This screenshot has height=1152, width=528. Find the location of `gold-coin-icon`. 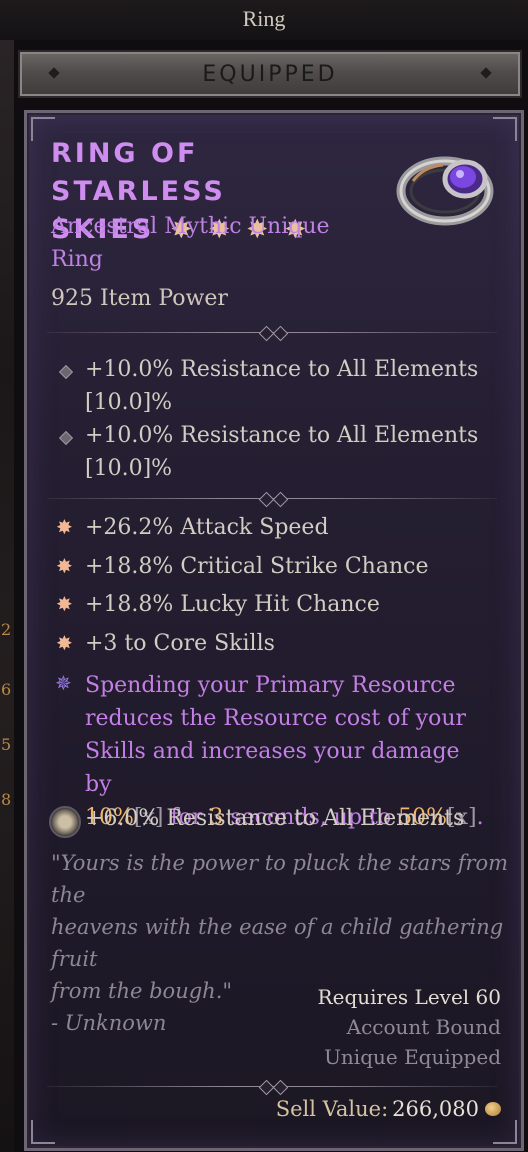

gold-coin-icon is located at coordinates (493, 1109).